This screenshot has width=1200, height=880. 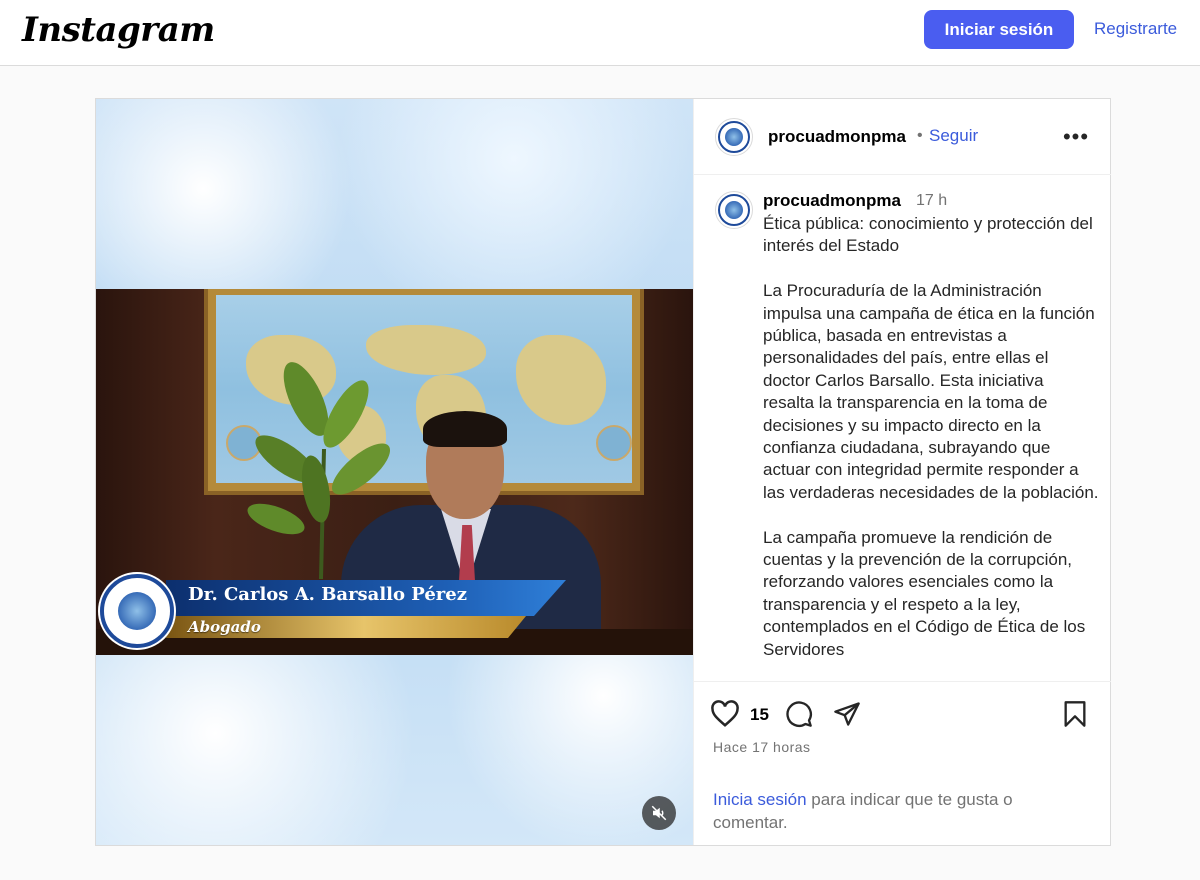 I want to click on post-author-username: procuadmonpma, so click(x=837, y=137).